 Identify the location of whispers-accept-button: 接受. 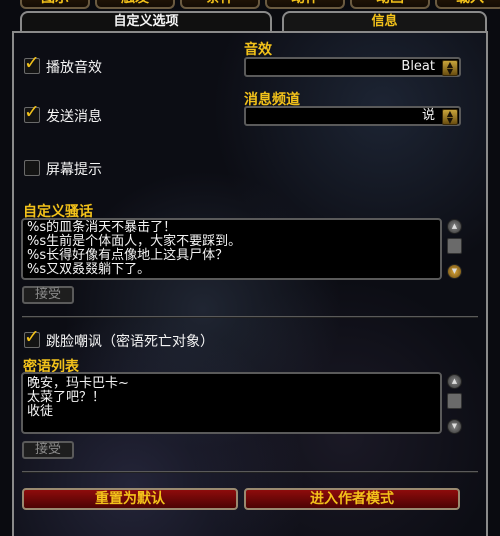
(48, 450).